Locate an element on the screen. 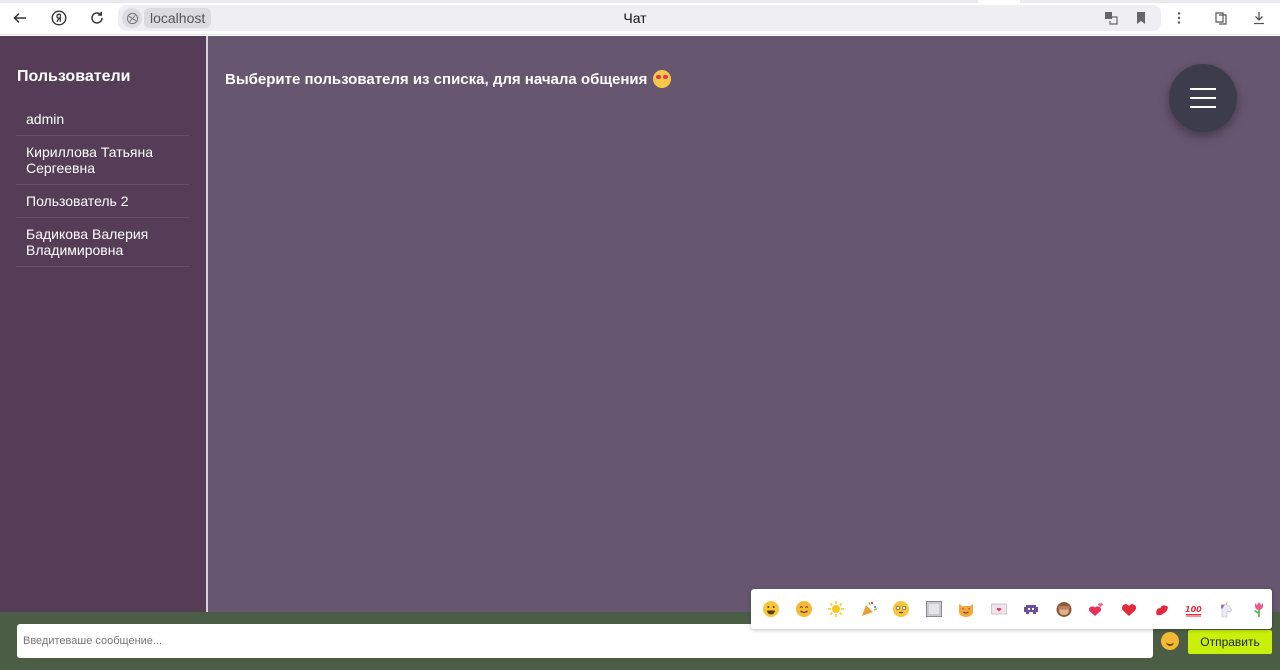 This screenshot has width=1280, height=670. red-heart-icon is located at coordinates (1129, 609).